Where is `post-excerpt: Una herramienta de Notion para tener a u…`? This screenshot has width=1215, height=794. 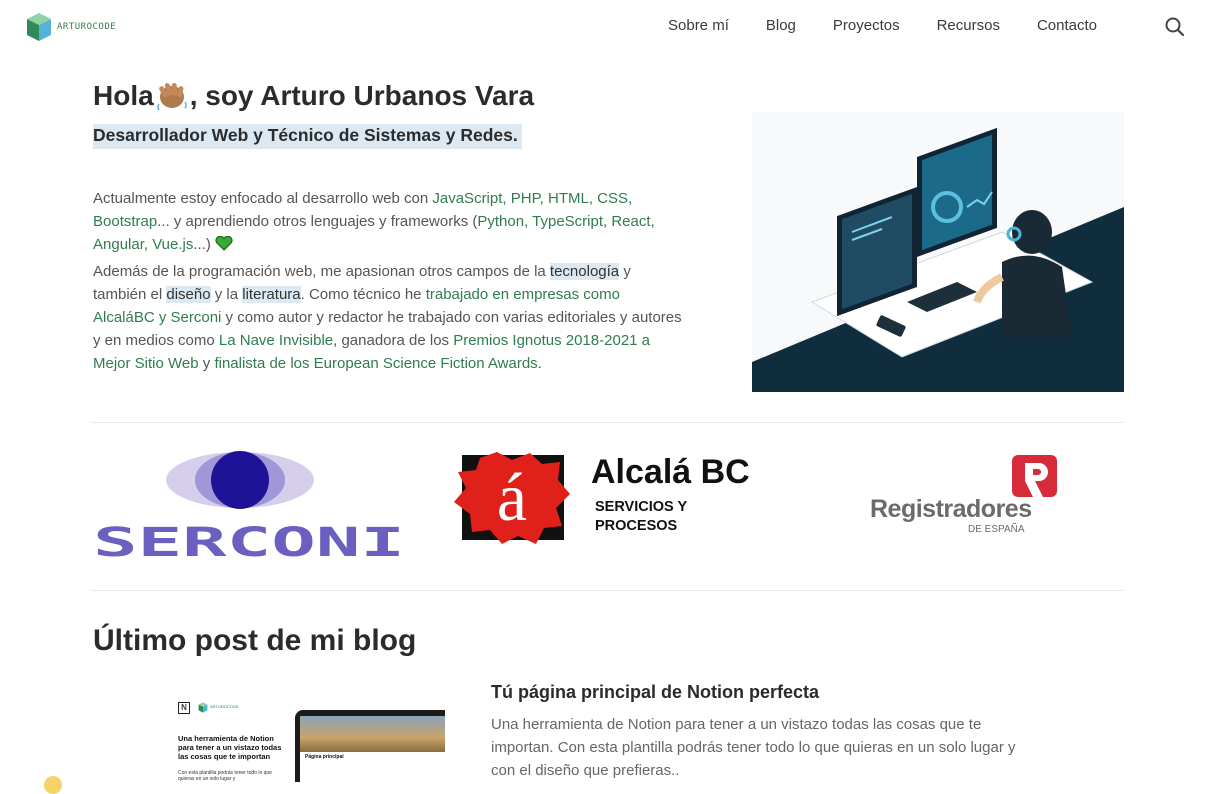
post-excerpt: Una herramienta de Notion para tener a u… is located at coordinates (753, 747).